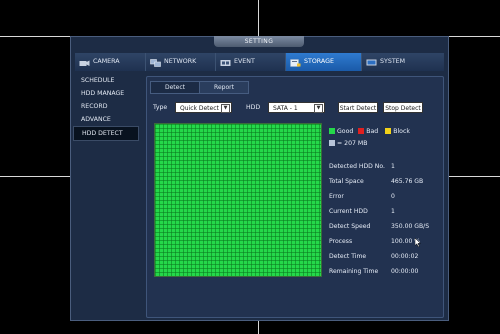 This screenshot has width=500, height=334. Describe the element at coordinates (388, 131) in the screenshot. I see `block-swatch` at that location.